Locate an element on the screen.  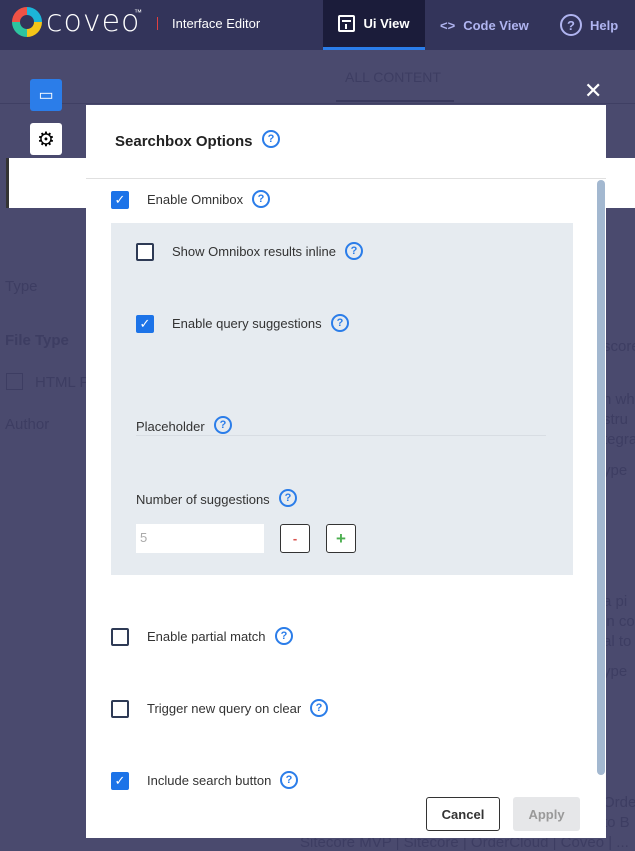
option-label: Enable query suggestions is located at coordinates (247, 323).